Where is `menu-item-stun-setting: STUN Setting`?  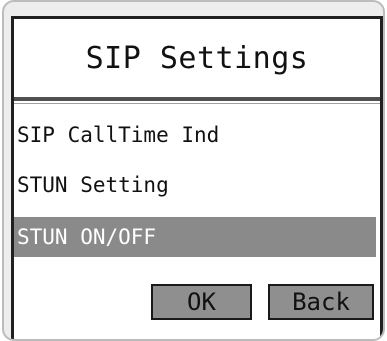
menu-item-stun-setting: STUN Setting is located at coordinates (197, 185).